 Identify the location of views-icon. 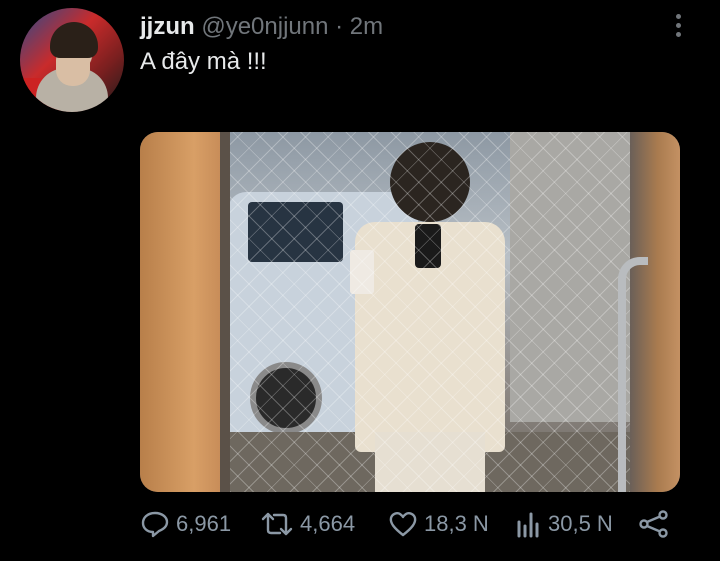
(528, 525).